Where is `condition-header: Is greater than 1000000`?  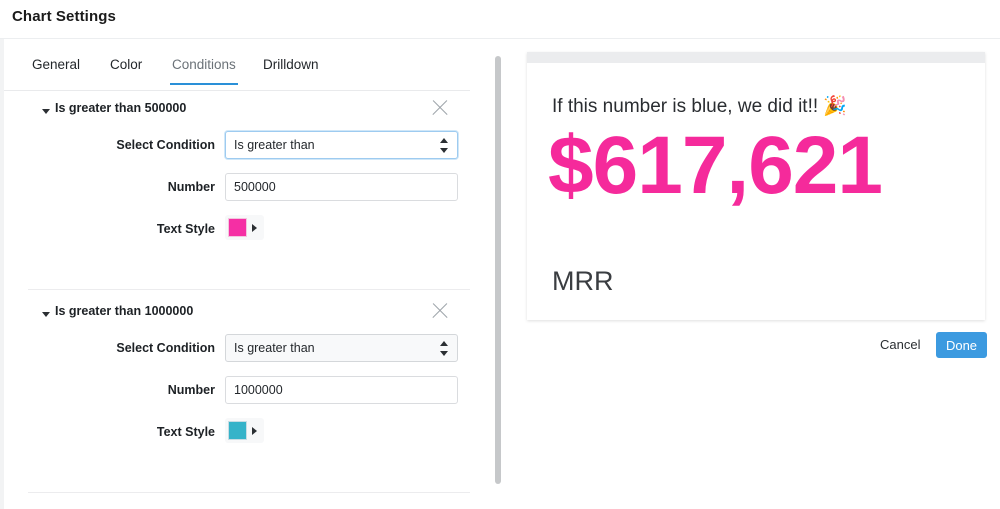
condition-header: Is greater than 1000000 is located at coordinates (237, 317).